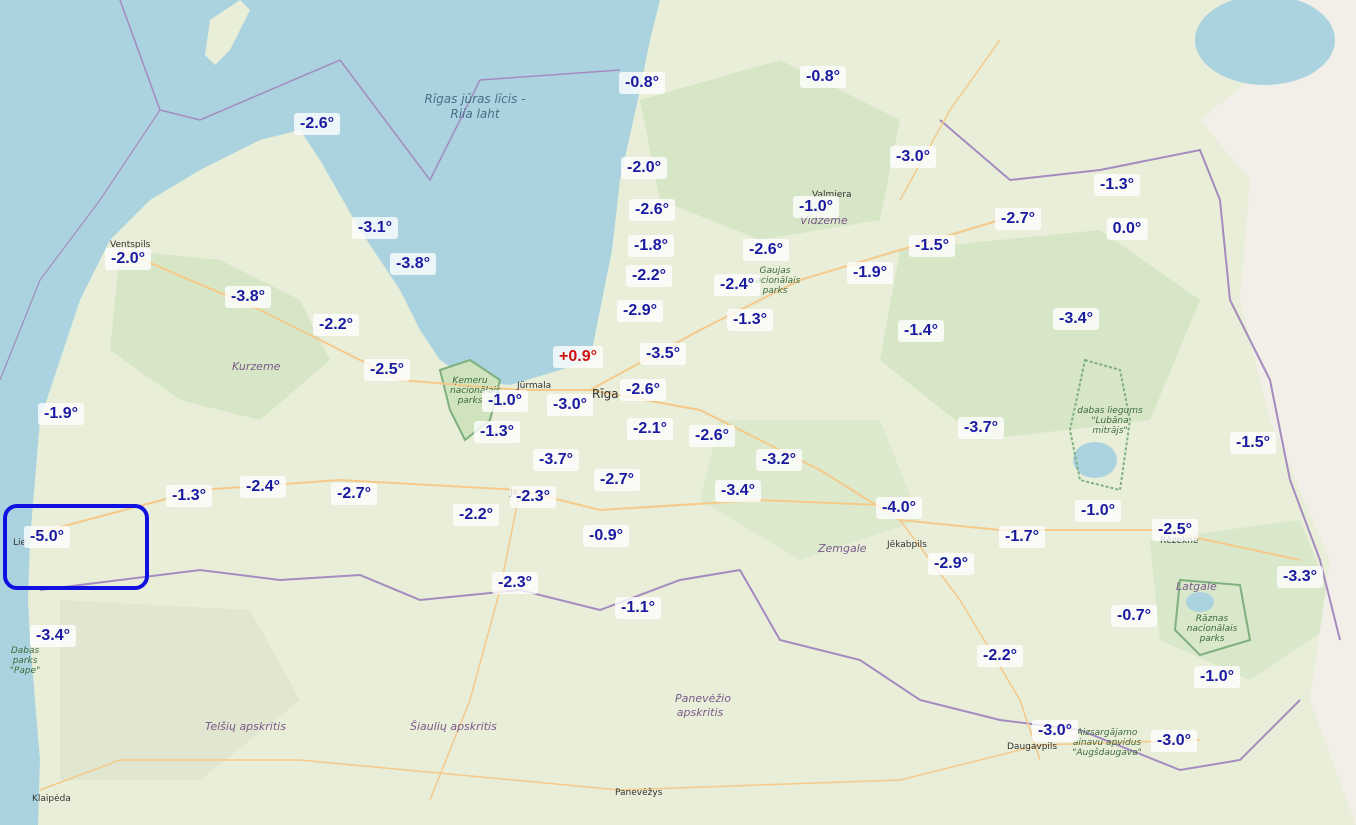 This screenshot has height=825, width=1356. Describe the element at coordinates (1300, 577) in the screenshot. I see `temp-label: -3.3°` at that location.